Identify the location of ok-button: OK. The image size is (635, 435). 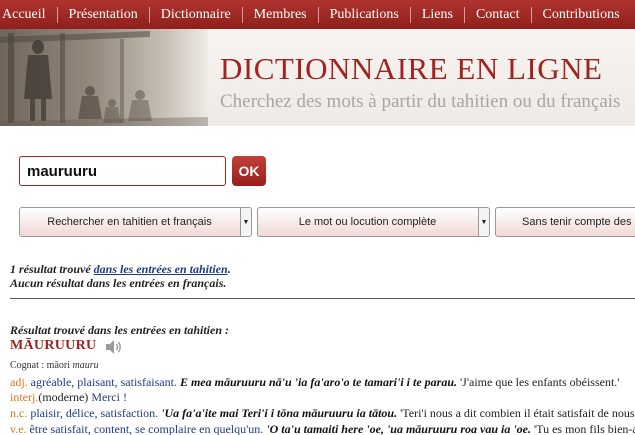
(249, 171).